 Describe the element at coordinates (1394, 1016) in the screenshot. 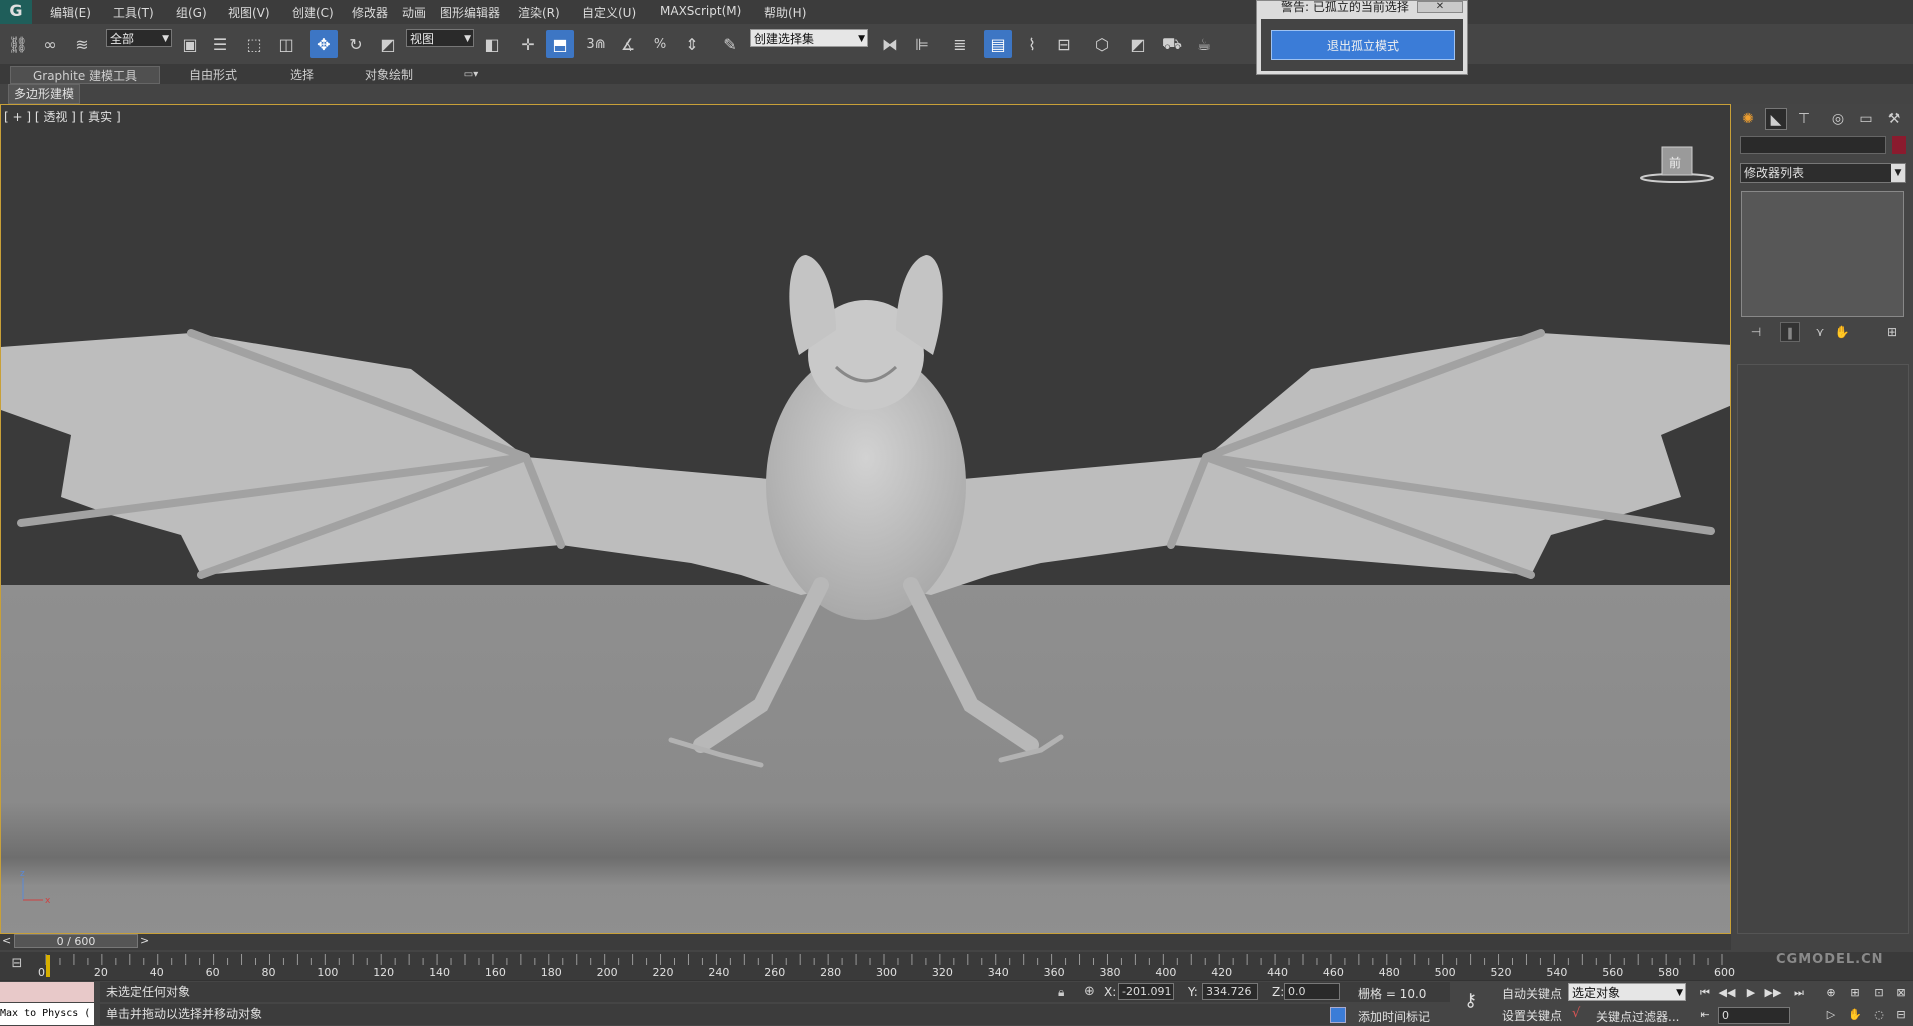

I see `add-time-tag: 添加时间标记` at that location.